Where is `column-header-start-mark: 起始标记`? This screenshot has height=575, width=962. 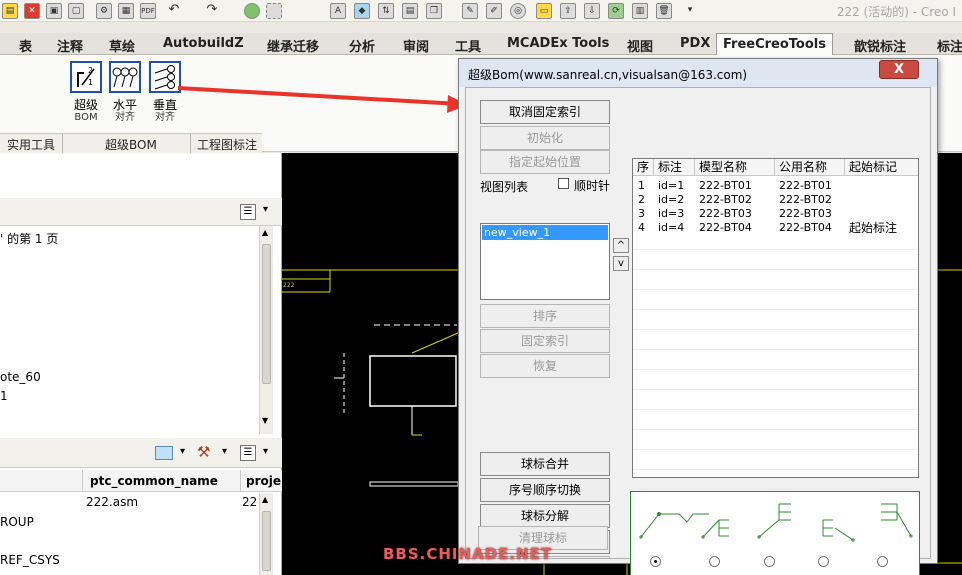 column-header-start-mark: 起始标记 is located at coordinates (881, 167).